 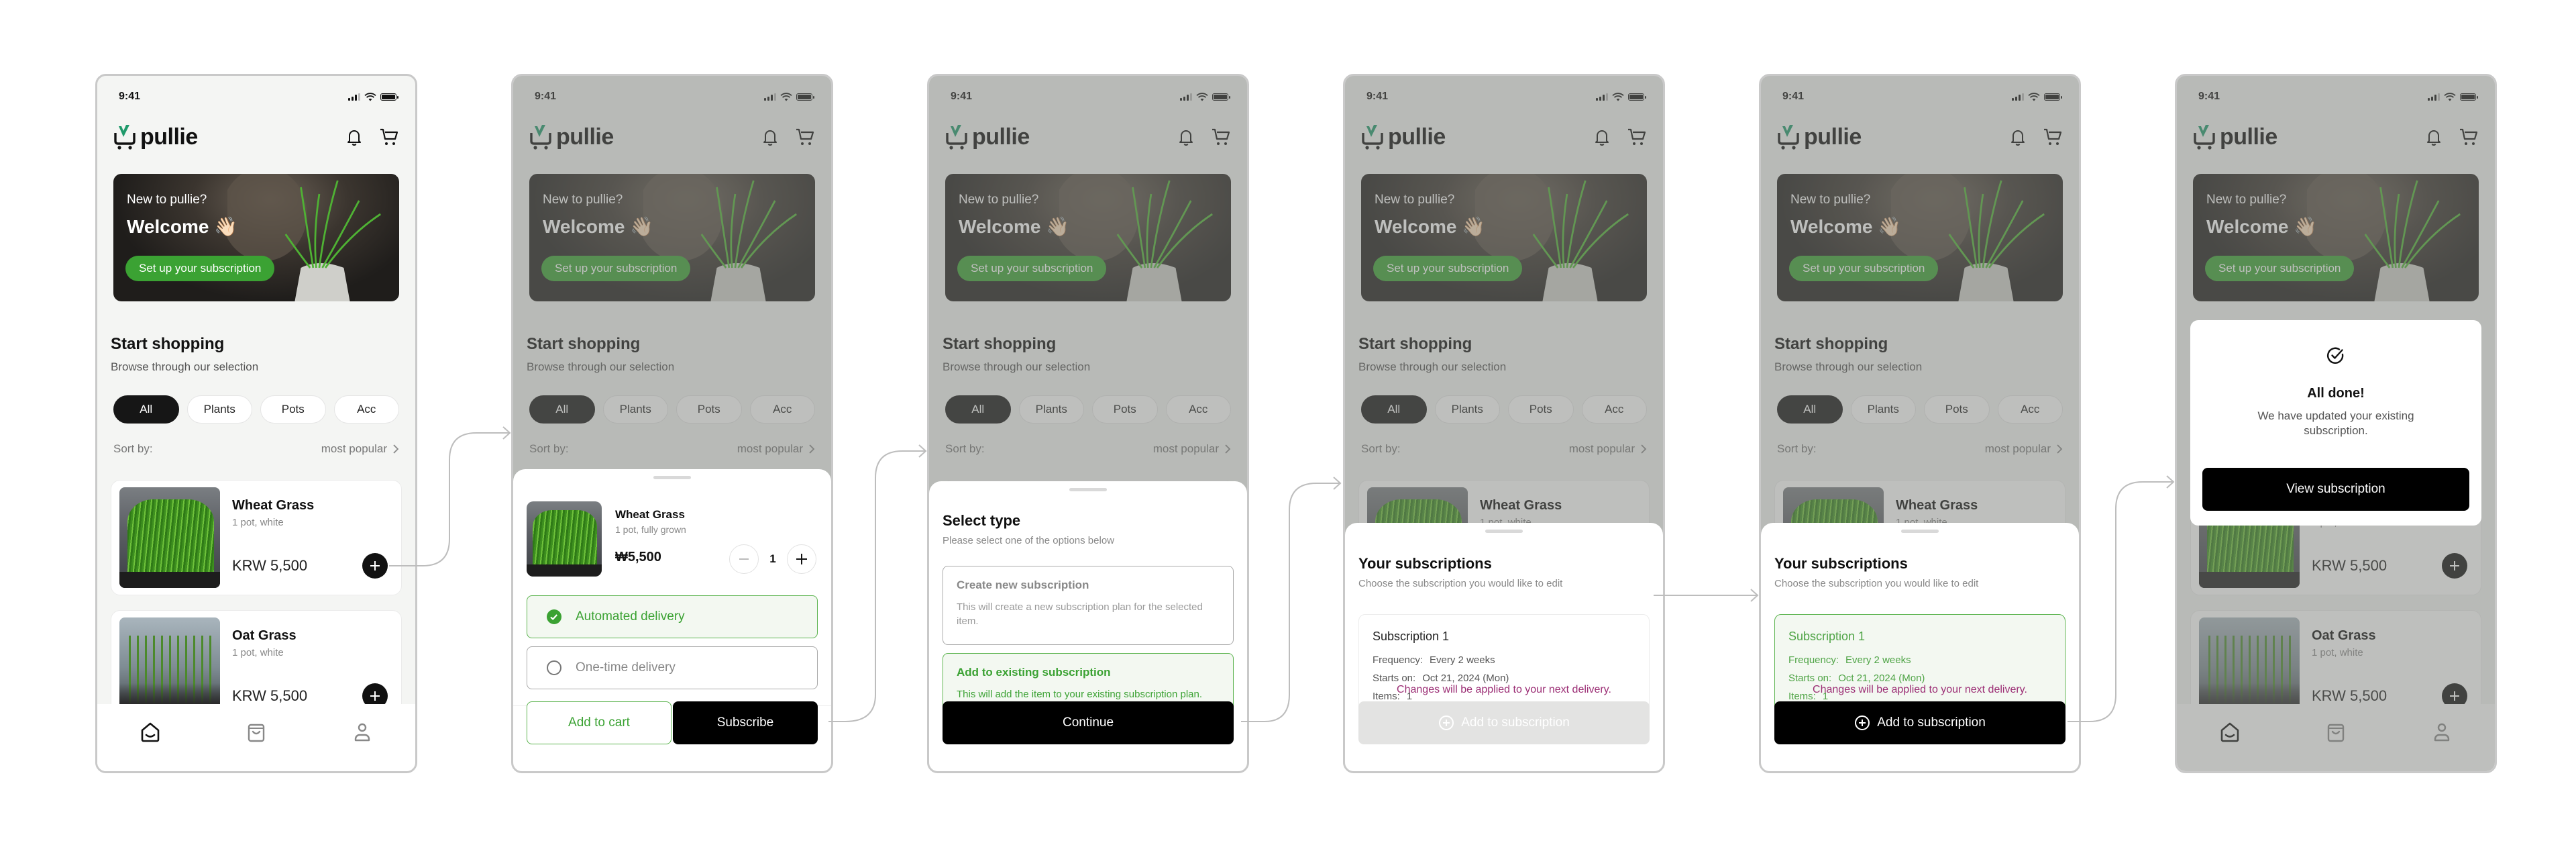 What do you see at coordinates (956, 138) in the screenshot?
I see `pullie-logo-icon` at bounding box center [956, 138].